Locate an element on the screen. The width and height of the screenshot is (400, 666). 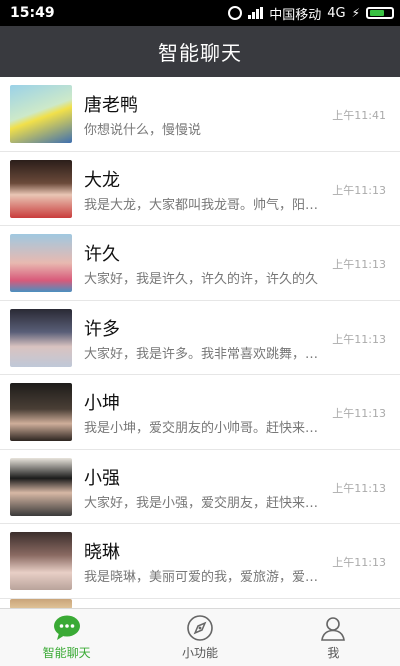
chat-time: 上午11:41 is located at coordinates (359, 115).